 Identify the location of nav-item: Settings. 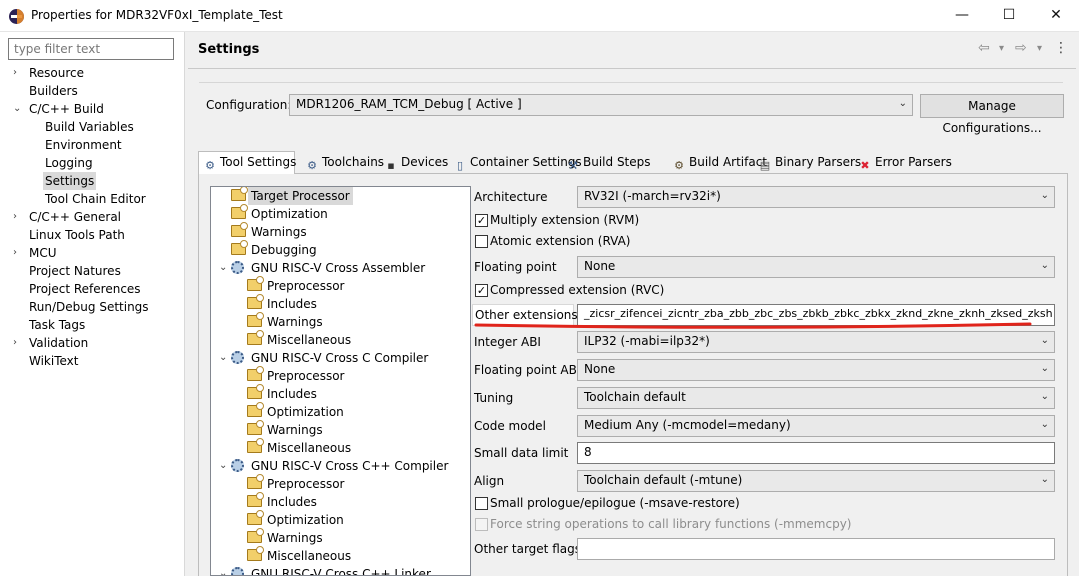
(92, 181).